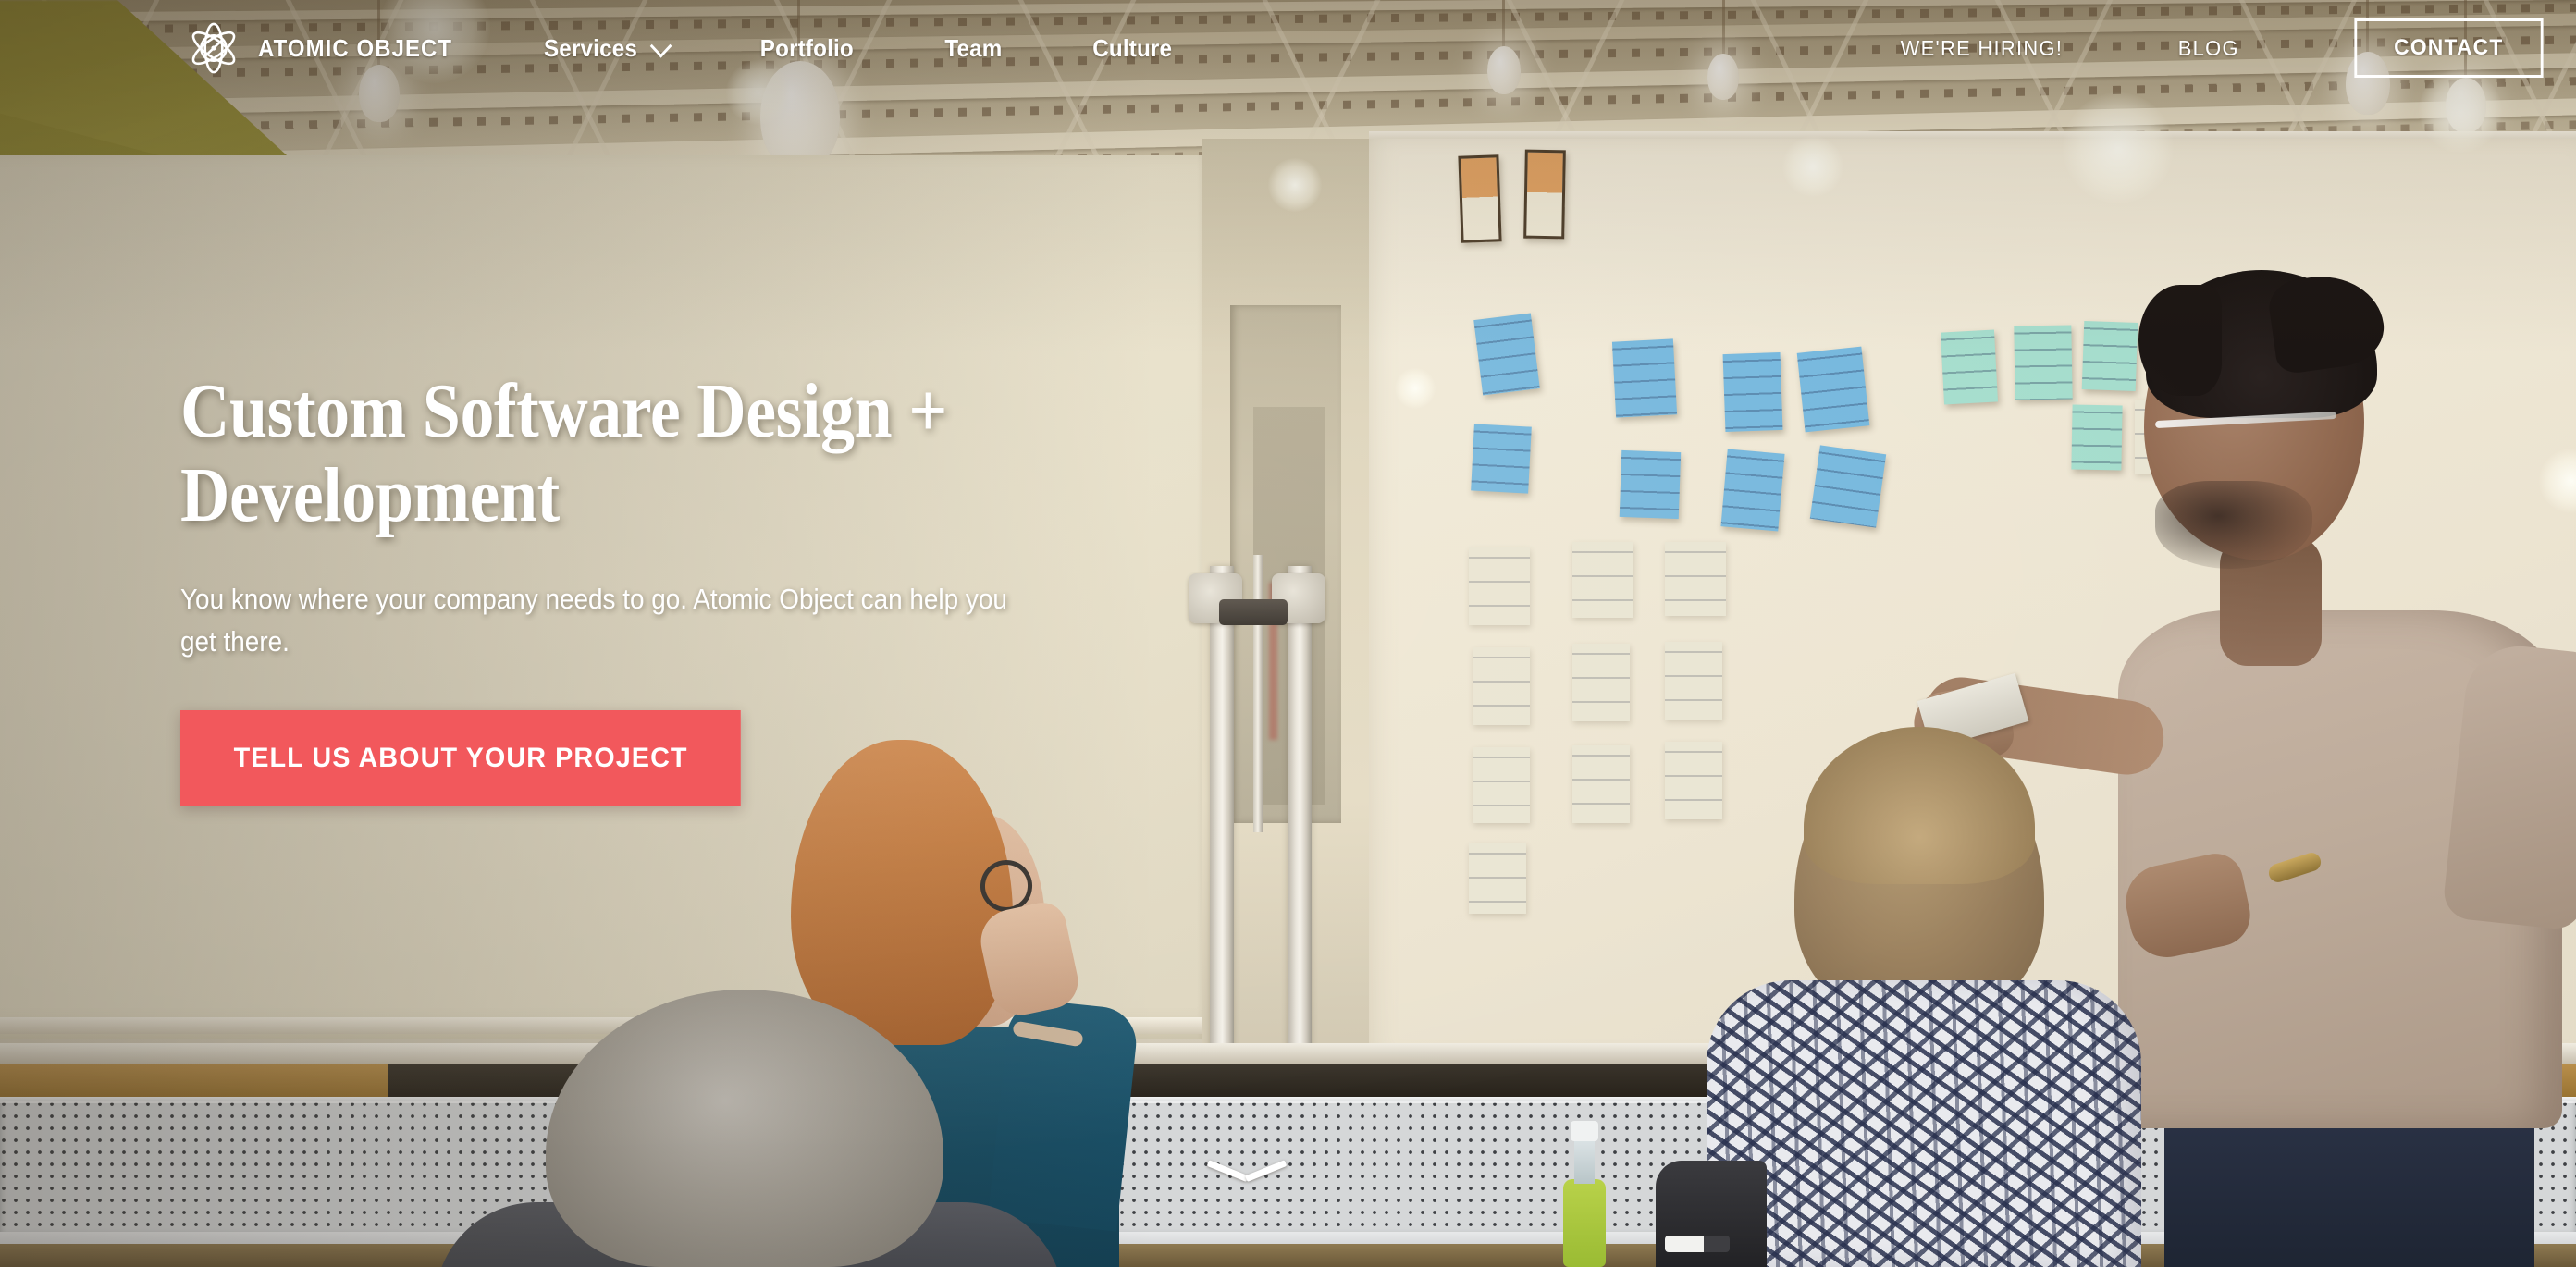 The height and width of the screenshot is (1267, 2576). What do you see at coordinates (1983, 48) in the screenshot?
I see `nav-item-hiring: WE'RE HIRING!` at bounding box center [1983, 48].